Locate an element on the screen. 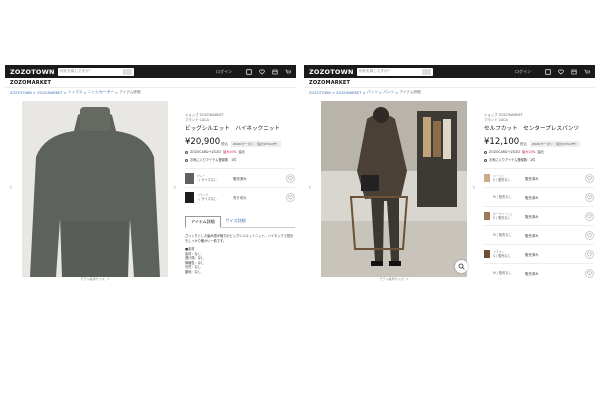  variant-text: M / 販売なし is located at coordinates (505, 235).